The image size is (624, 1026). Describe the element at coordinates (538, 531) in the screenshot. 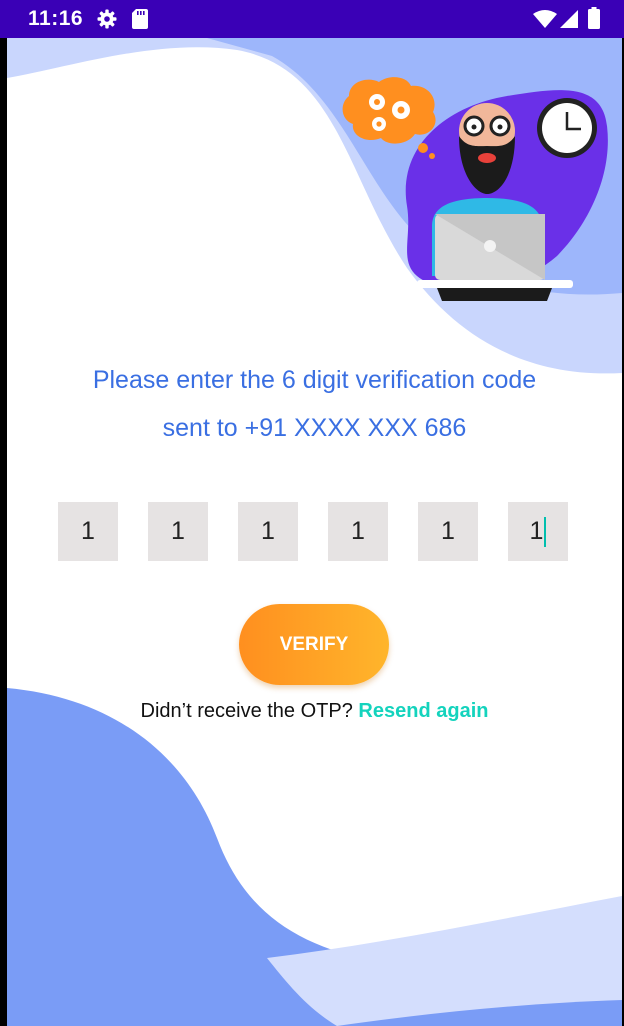

I see `otp-digit-6: 1` at that location.